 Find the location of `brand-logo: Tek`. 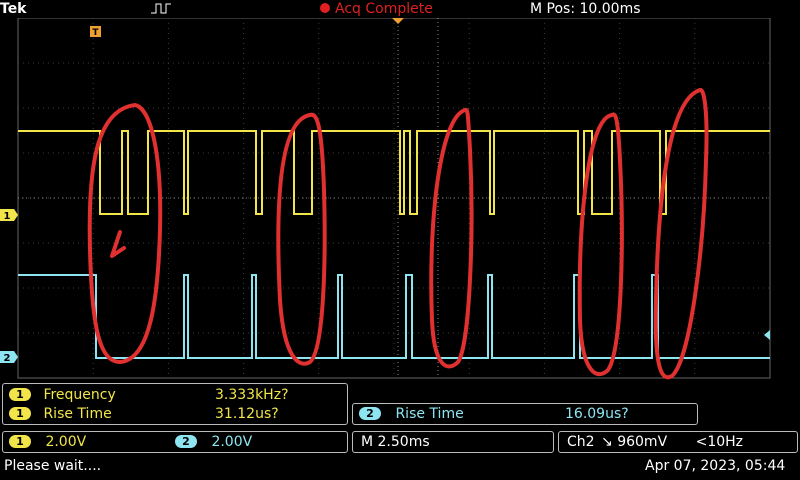

brand-logo: Tek is located at coordinates (13, 9).